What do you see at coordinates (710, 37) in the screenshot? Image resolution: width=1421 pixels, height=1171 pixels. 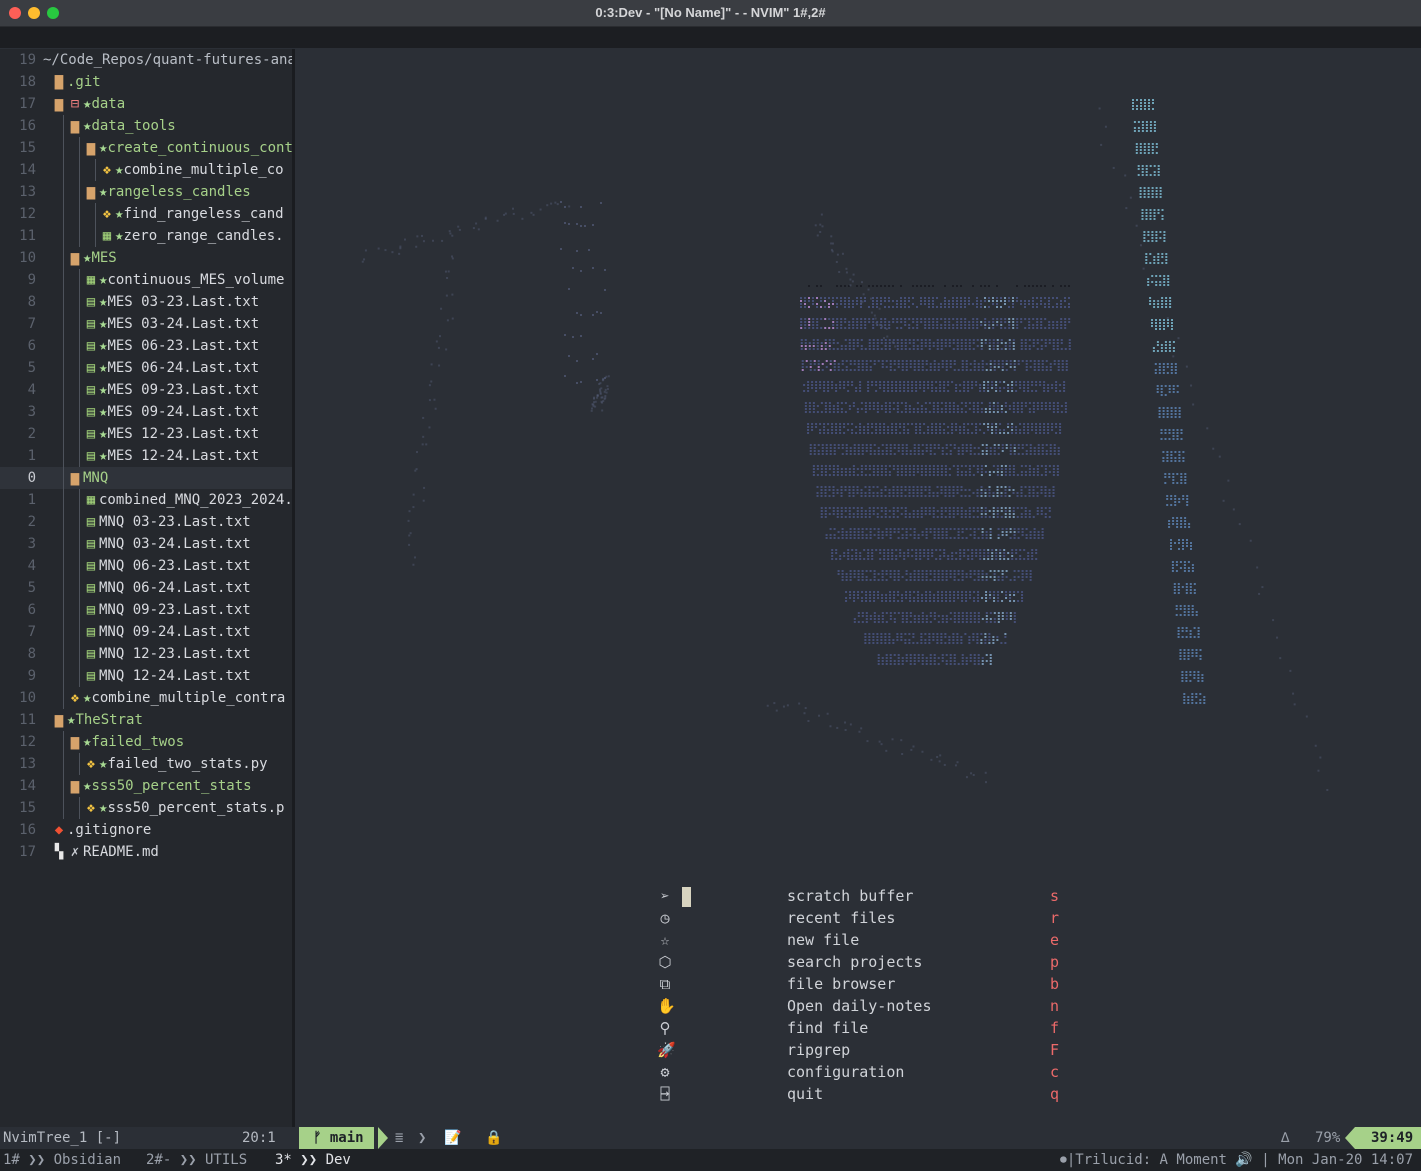 I see `vim-tabline` at bounding box center [710, 37].